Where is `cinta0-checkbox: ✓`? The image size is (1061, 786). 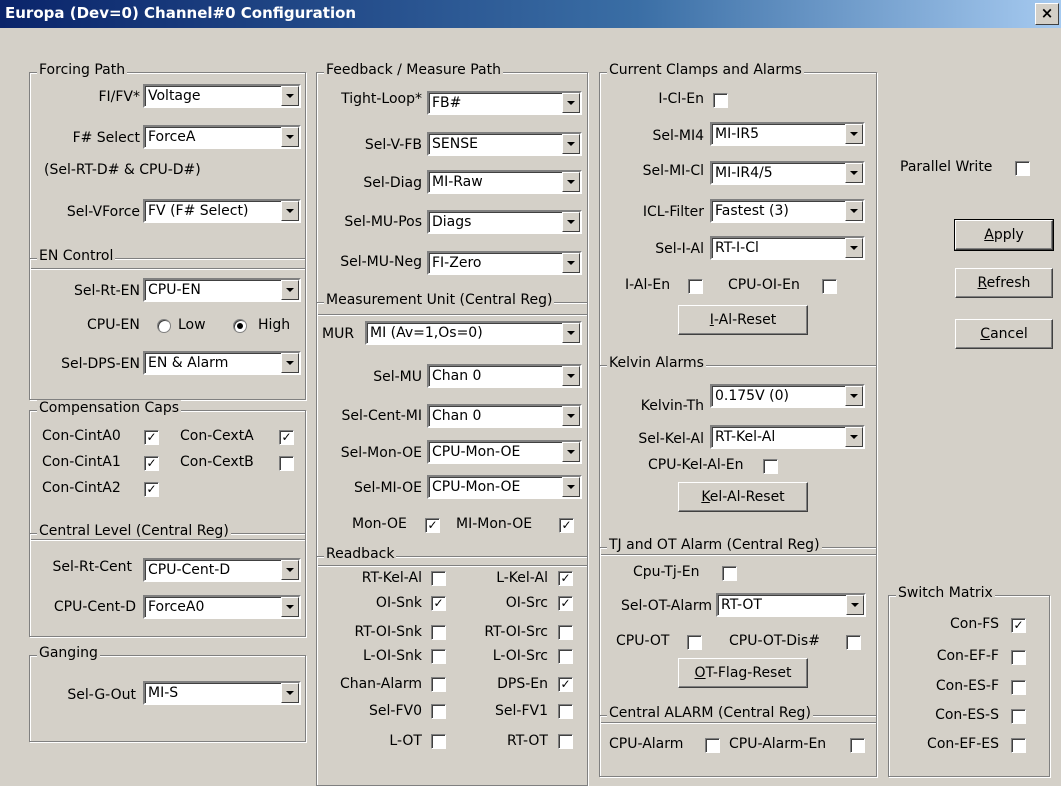 cinta0-checkbox: ✓ is located at coordinates (151, 437).